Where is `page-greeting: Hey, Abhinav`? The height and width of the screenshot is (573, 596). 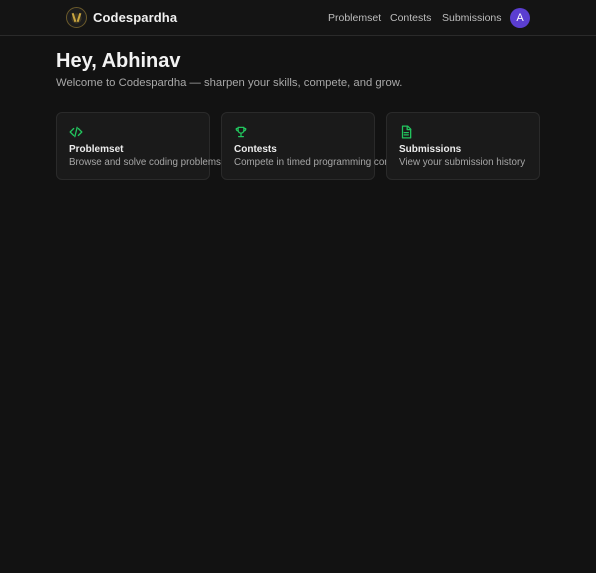
page-greeting: Hey, Abhinav is located at coordinates (118, 61).